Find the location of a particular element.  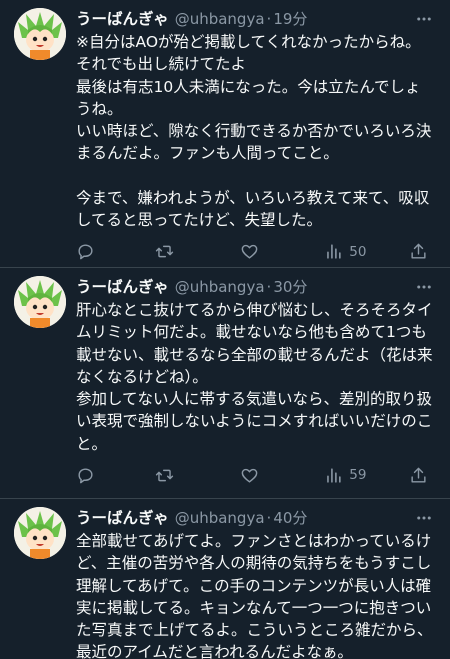

tweet-line: うね。 is located at coordinates (99, 108).